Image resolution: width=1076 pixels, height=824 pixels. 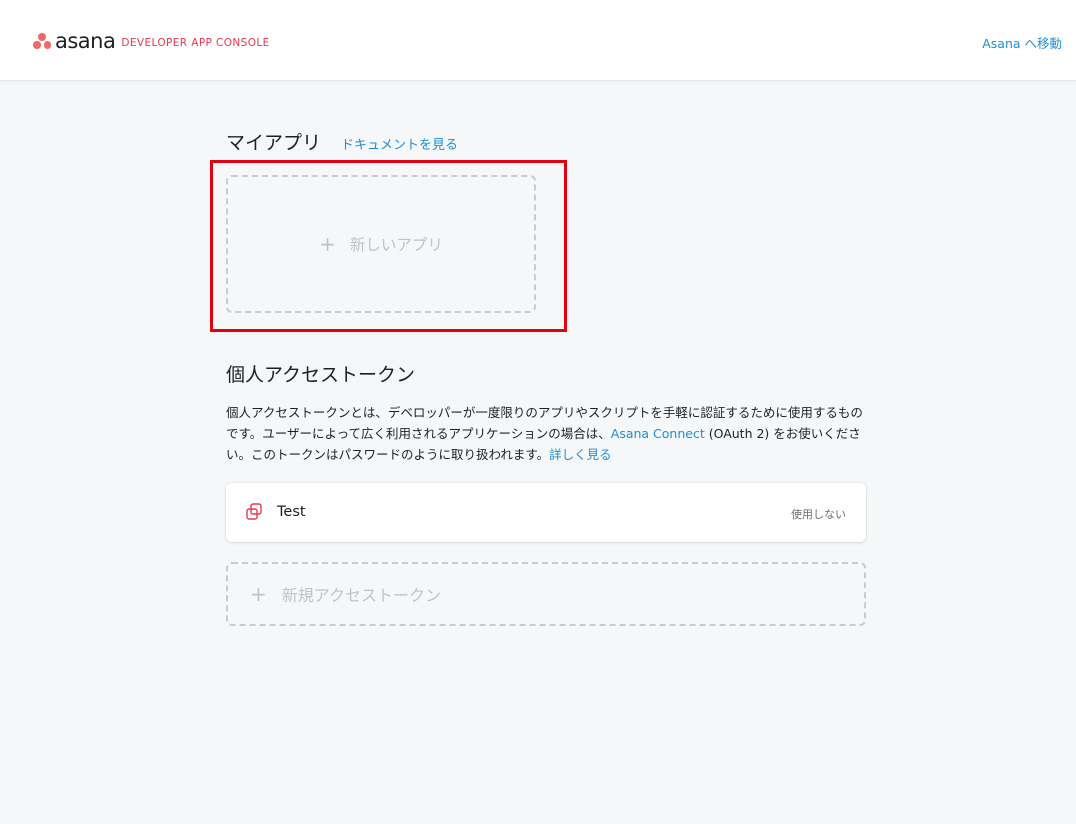 What do you see at coordinates (658, 433) in the screenshot?
I see `asana-connect-link: Asana Connect` at bounding box center [658, 433].